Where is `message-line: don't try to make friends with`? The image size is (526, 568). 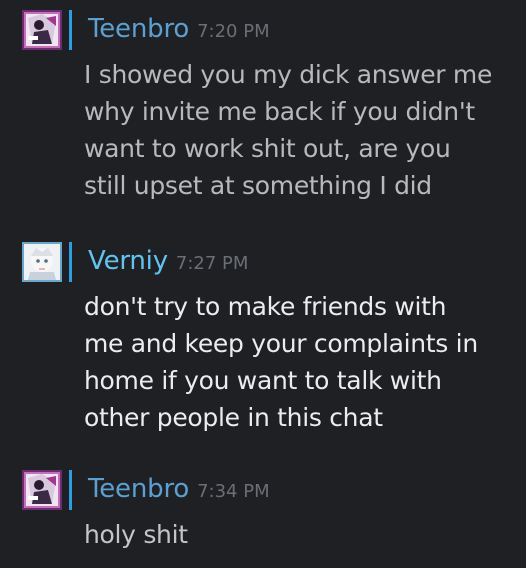
message-line: don't try to make friends with is located at coordinates (265, 306).